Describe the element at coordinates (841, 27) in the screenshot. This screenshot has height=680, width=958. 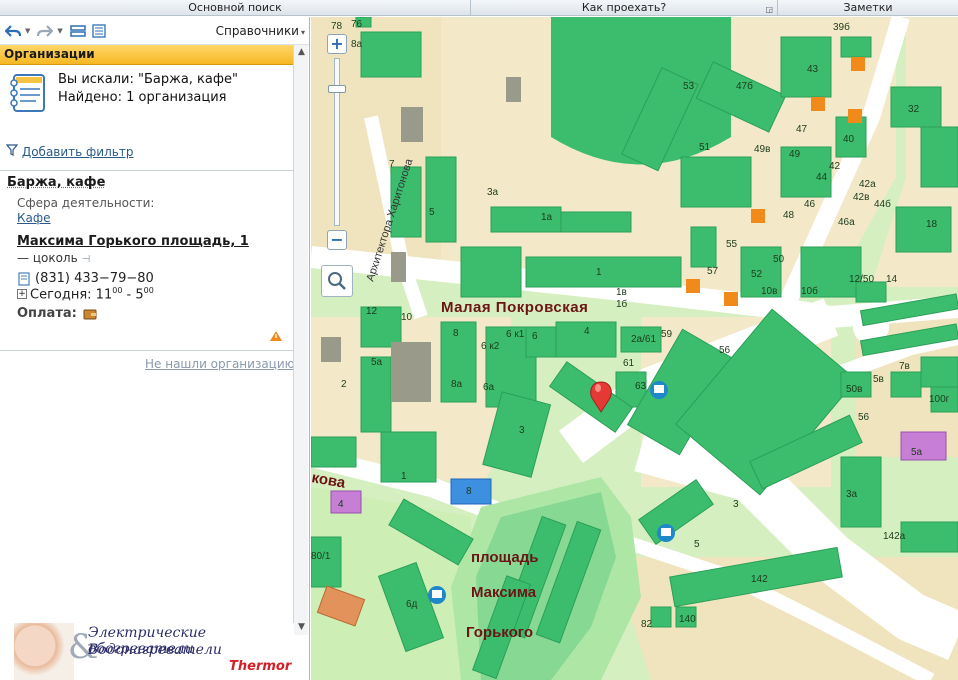
I see `house-number-label: 39б` at that location.